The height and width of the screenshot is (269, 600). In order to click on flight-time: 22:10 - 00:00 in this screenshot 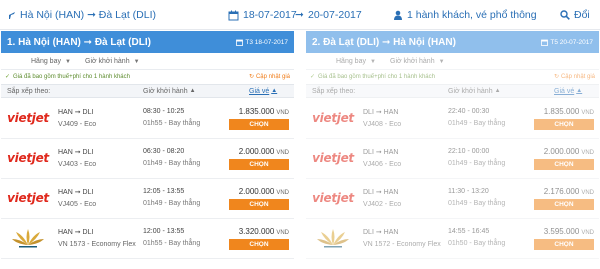, I will do `click(469, 151)`.